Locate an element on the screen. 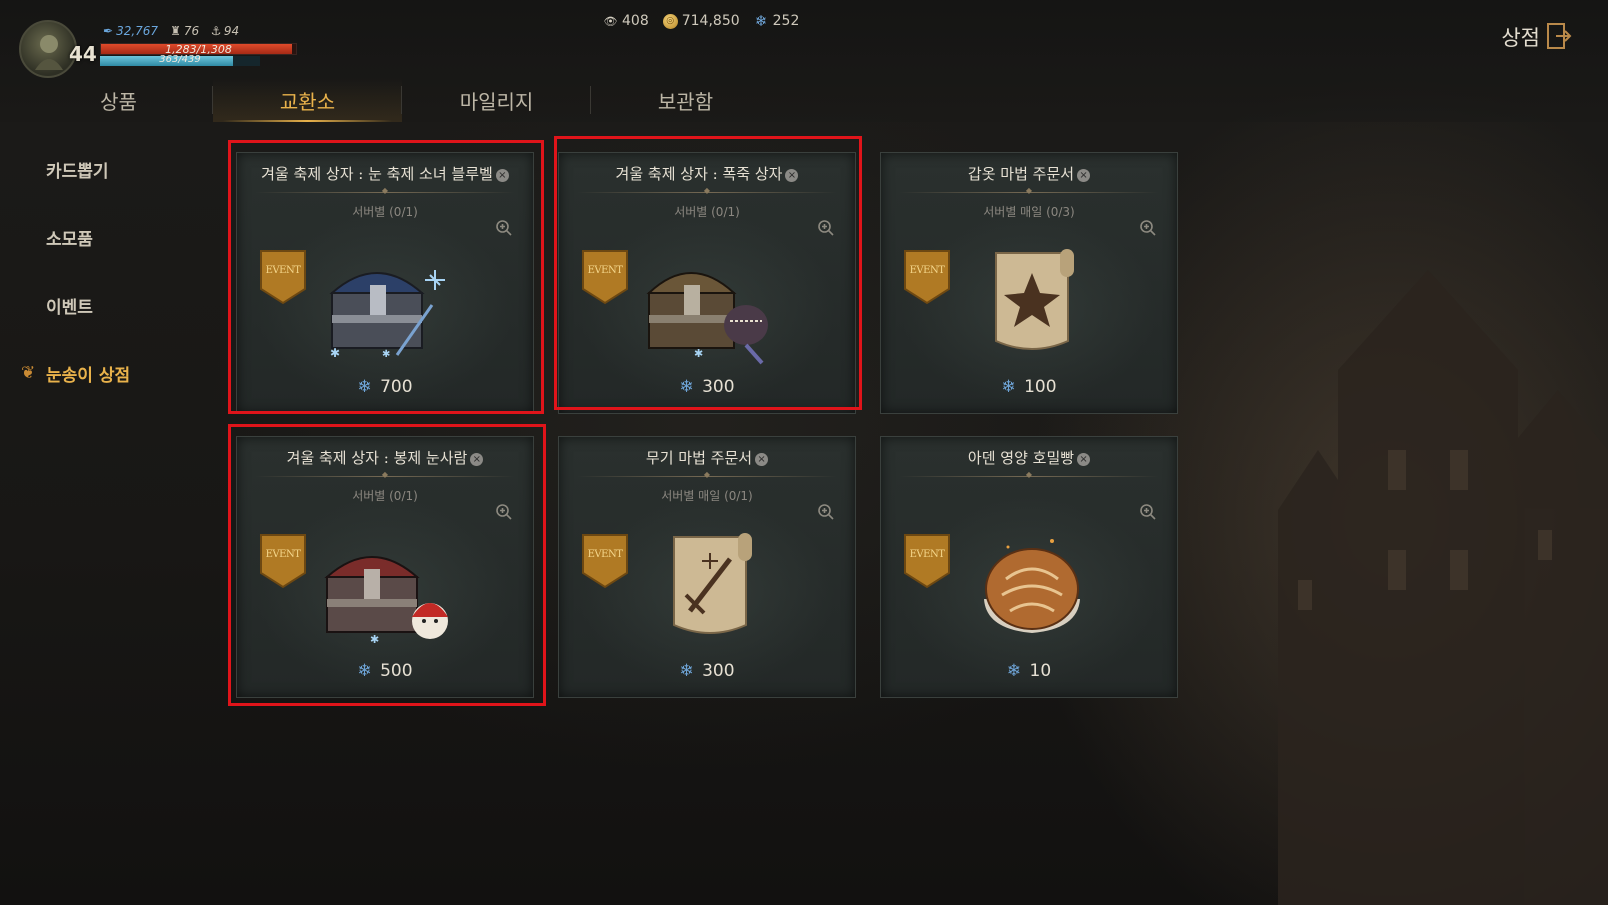  castle-background is located at coordinates (1443, 587).